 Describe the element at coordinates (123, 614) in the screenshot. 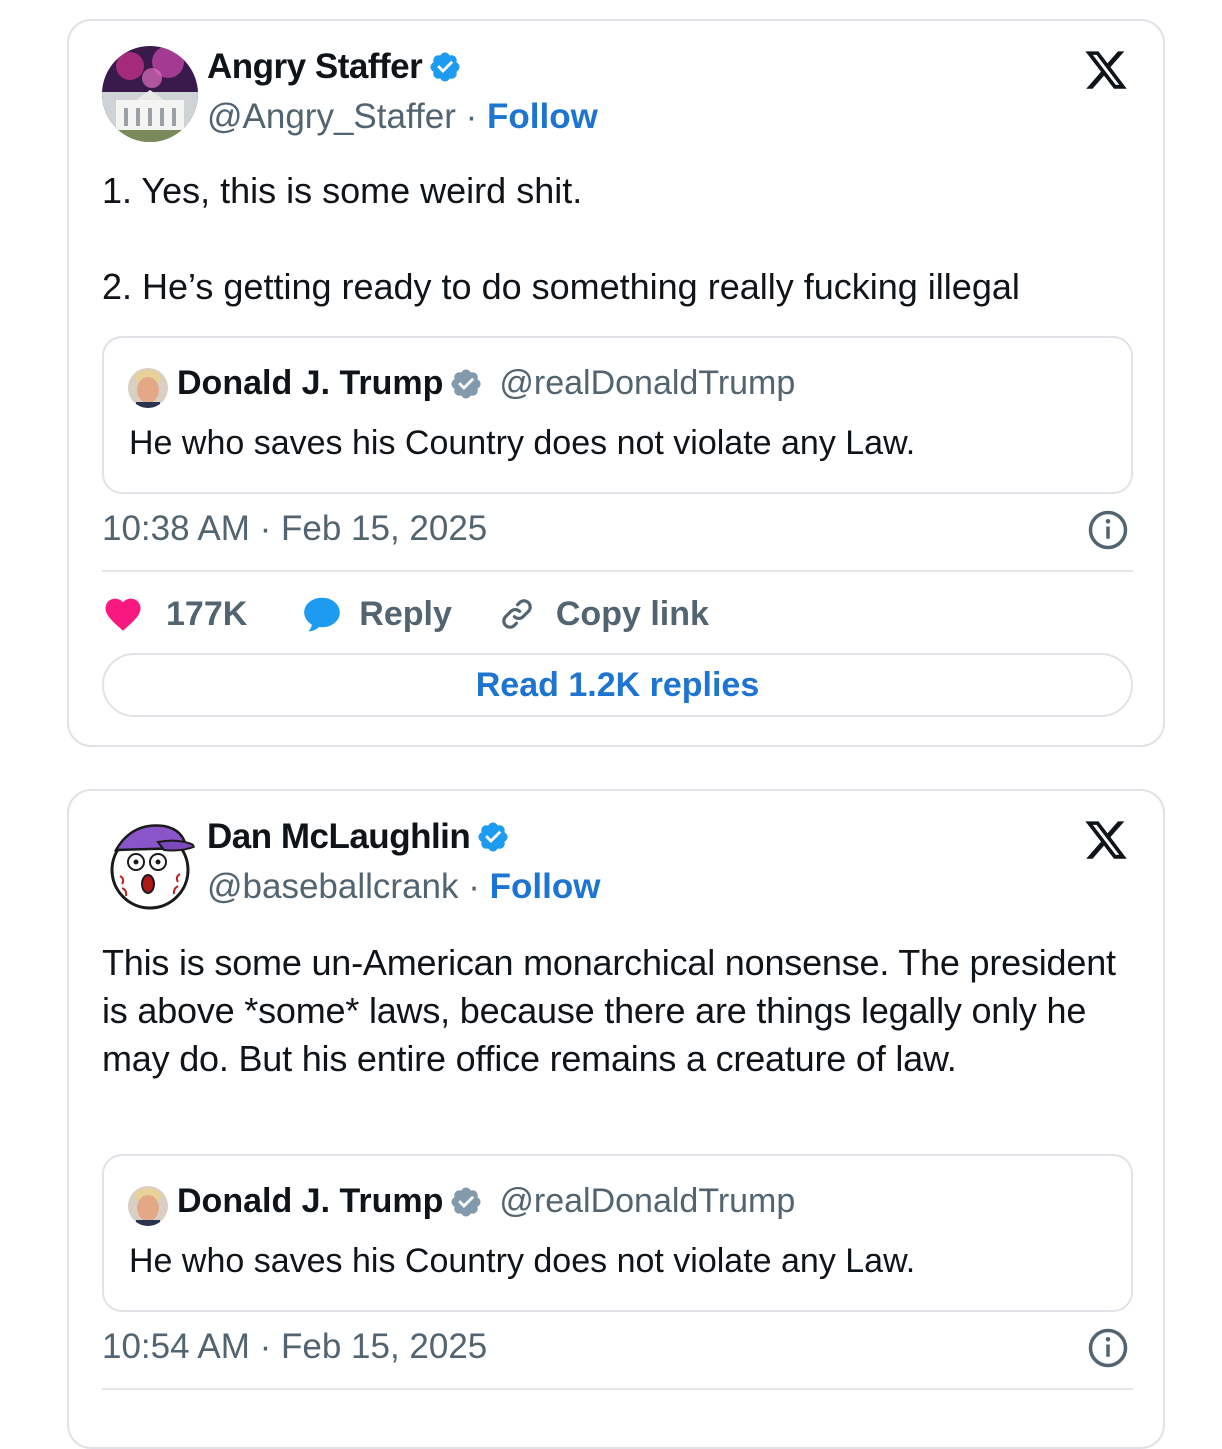

I see `heart-icon` at that location.